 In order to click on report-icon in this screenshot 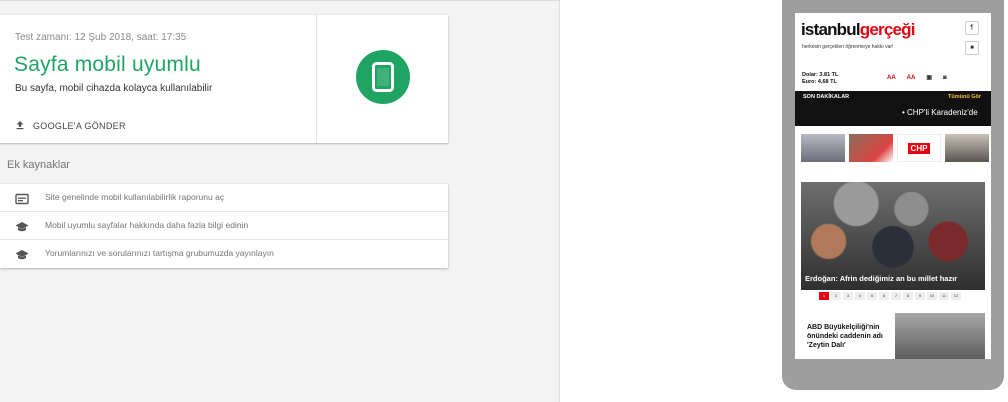, I will do `click(22, 198)`.